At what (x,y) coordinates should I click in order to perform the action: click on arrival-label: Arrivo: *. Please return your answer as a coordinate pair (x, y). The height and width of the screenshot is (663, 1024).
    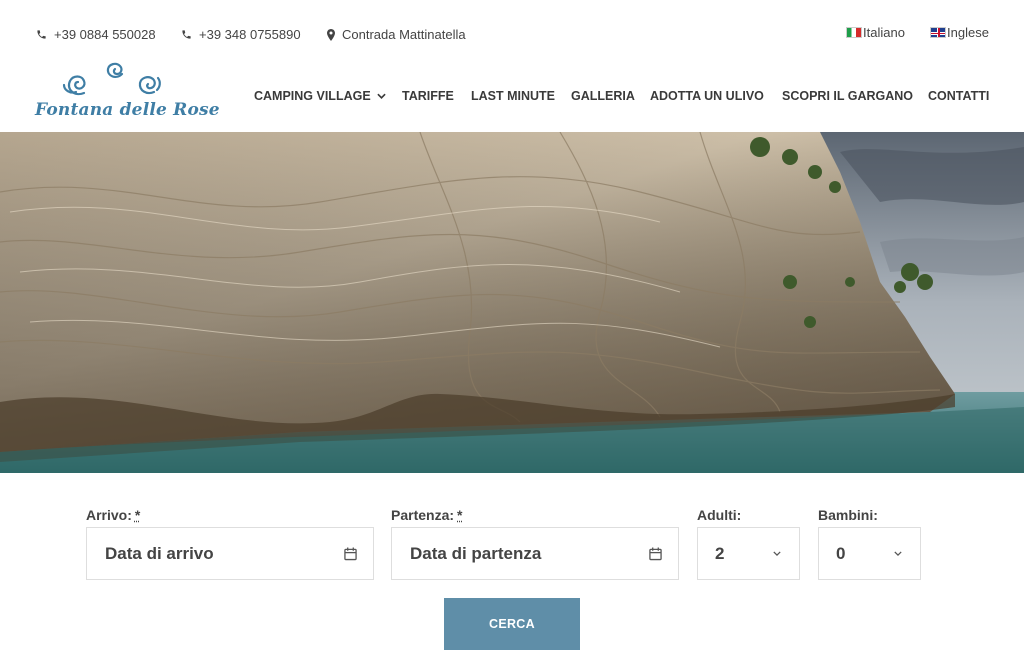
    Looking at the image, I should click on (113, 515).